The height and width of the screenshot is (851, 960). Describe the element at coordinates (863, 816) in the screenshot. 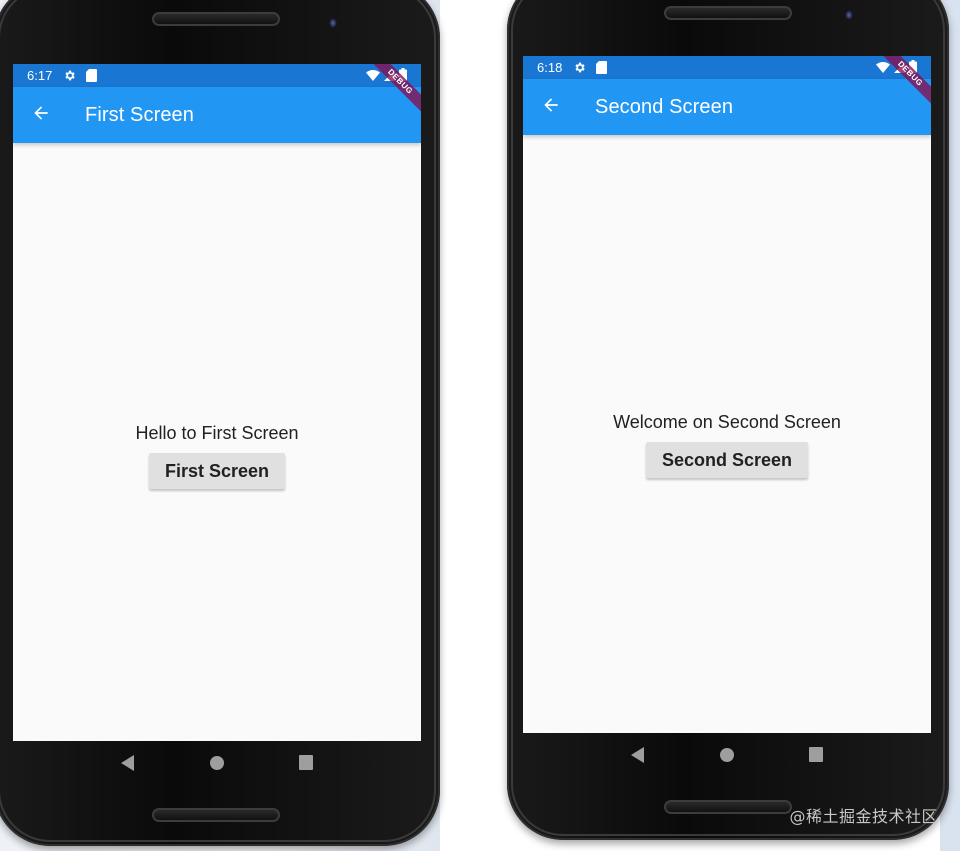

I see `watermark: @稀土掘金技术社区` at that location.